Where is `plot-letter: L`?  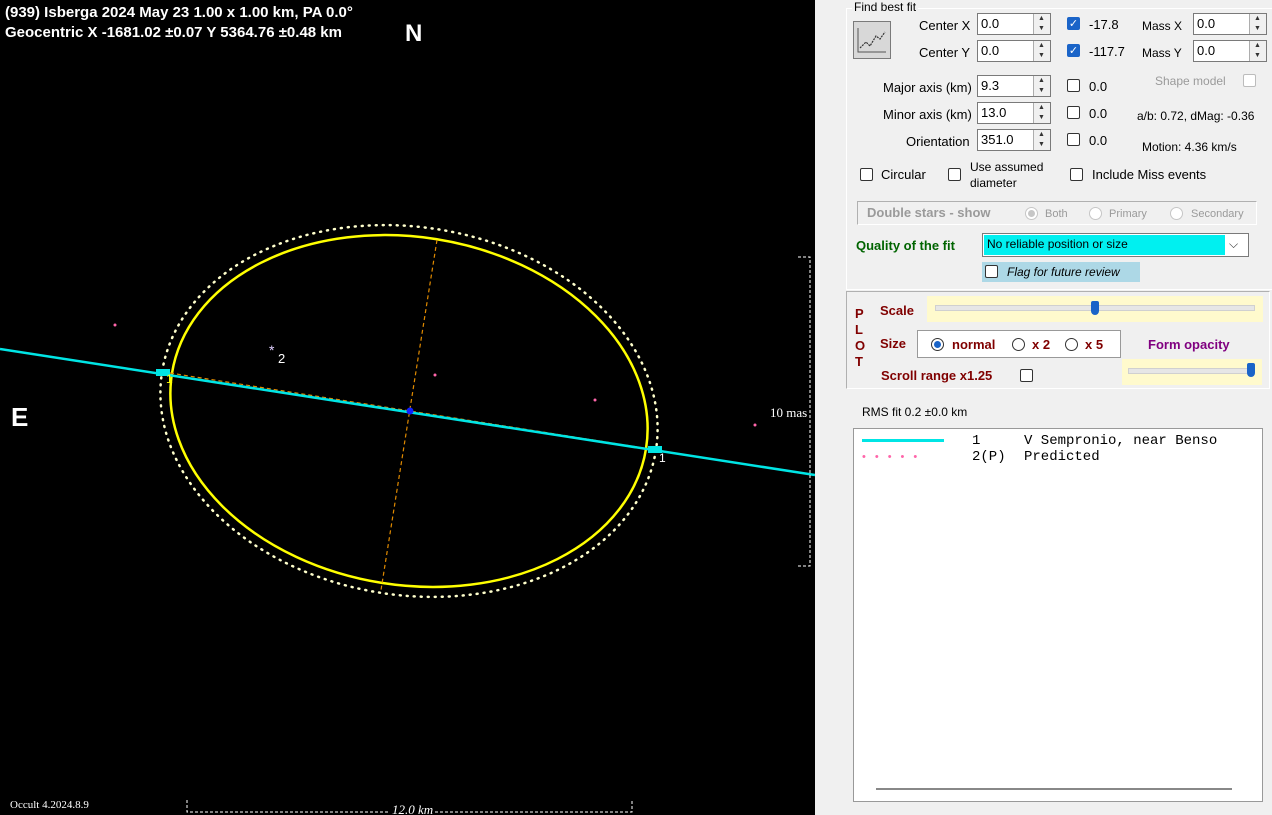 plot-letter: L is located at coordinates (859, 329).